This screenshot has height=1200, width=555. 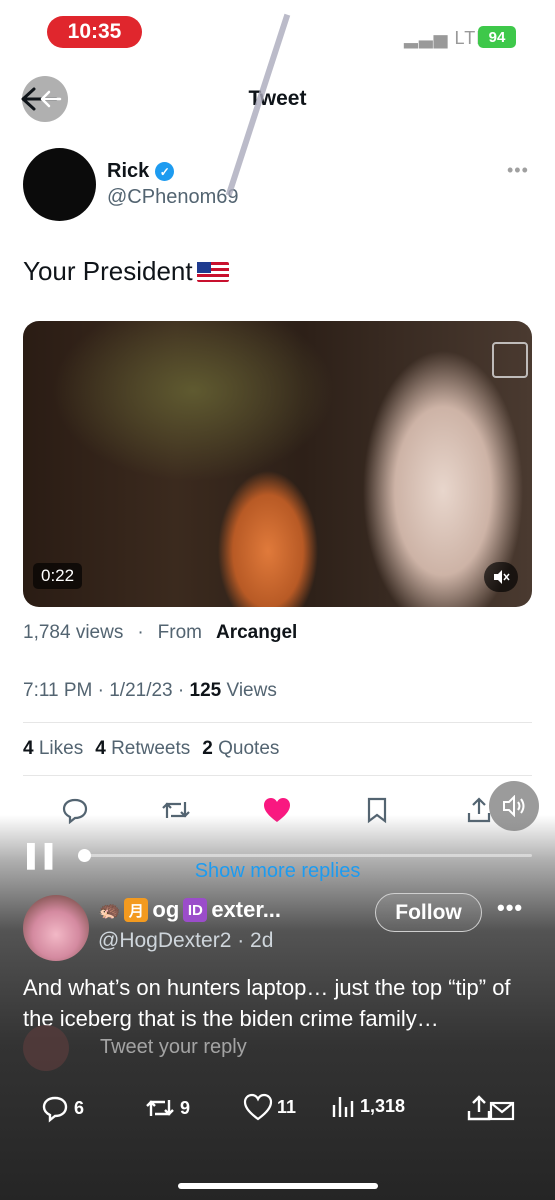 I want to click on tweet-text-content: Your President, so click(x=108, y=271).